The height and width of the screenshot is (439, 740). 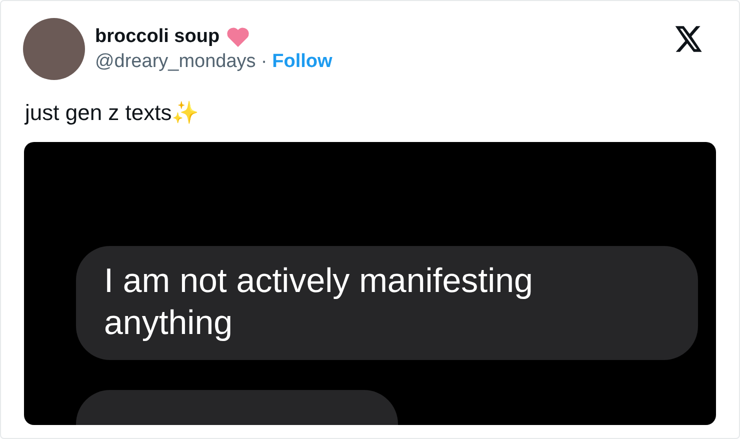 What do you see at coordinates (112, 113) in the screenshot?
I see `tweet-text: just gen z texts✨` at bounding box center [112, 113].